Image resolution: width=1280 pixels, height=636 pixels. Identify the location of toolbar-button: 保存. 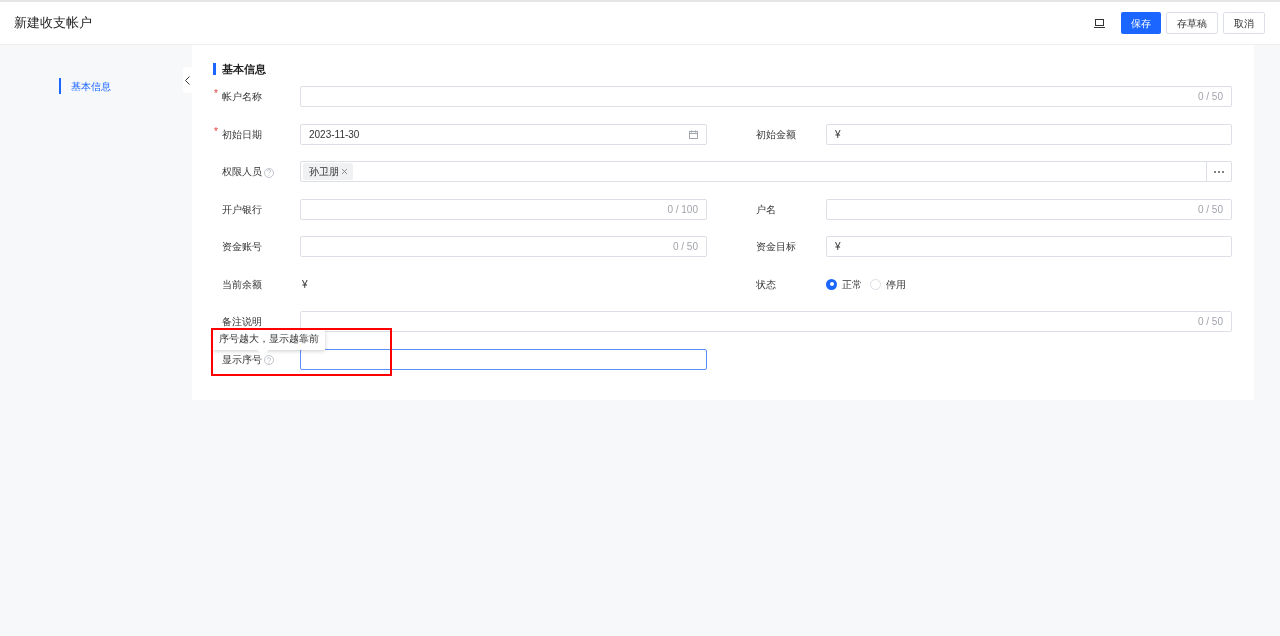
(1141, 23).